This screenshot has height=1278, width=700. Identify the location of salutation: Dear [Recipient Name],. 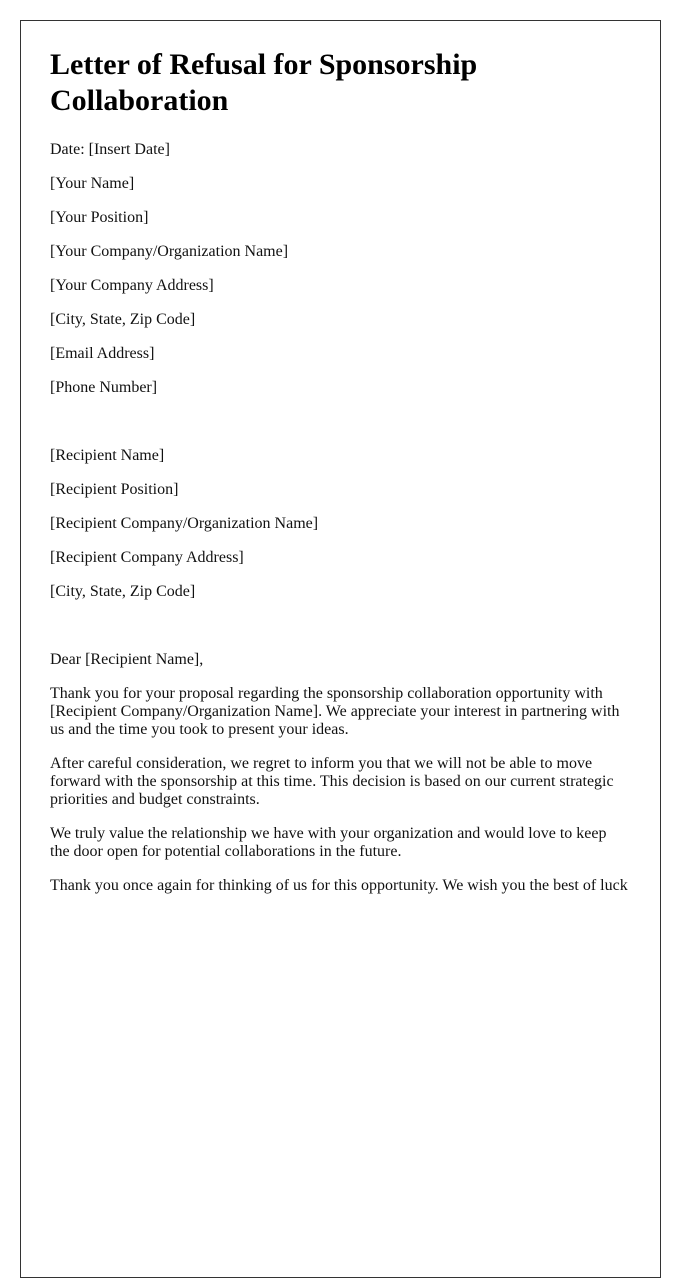
(127, 659).